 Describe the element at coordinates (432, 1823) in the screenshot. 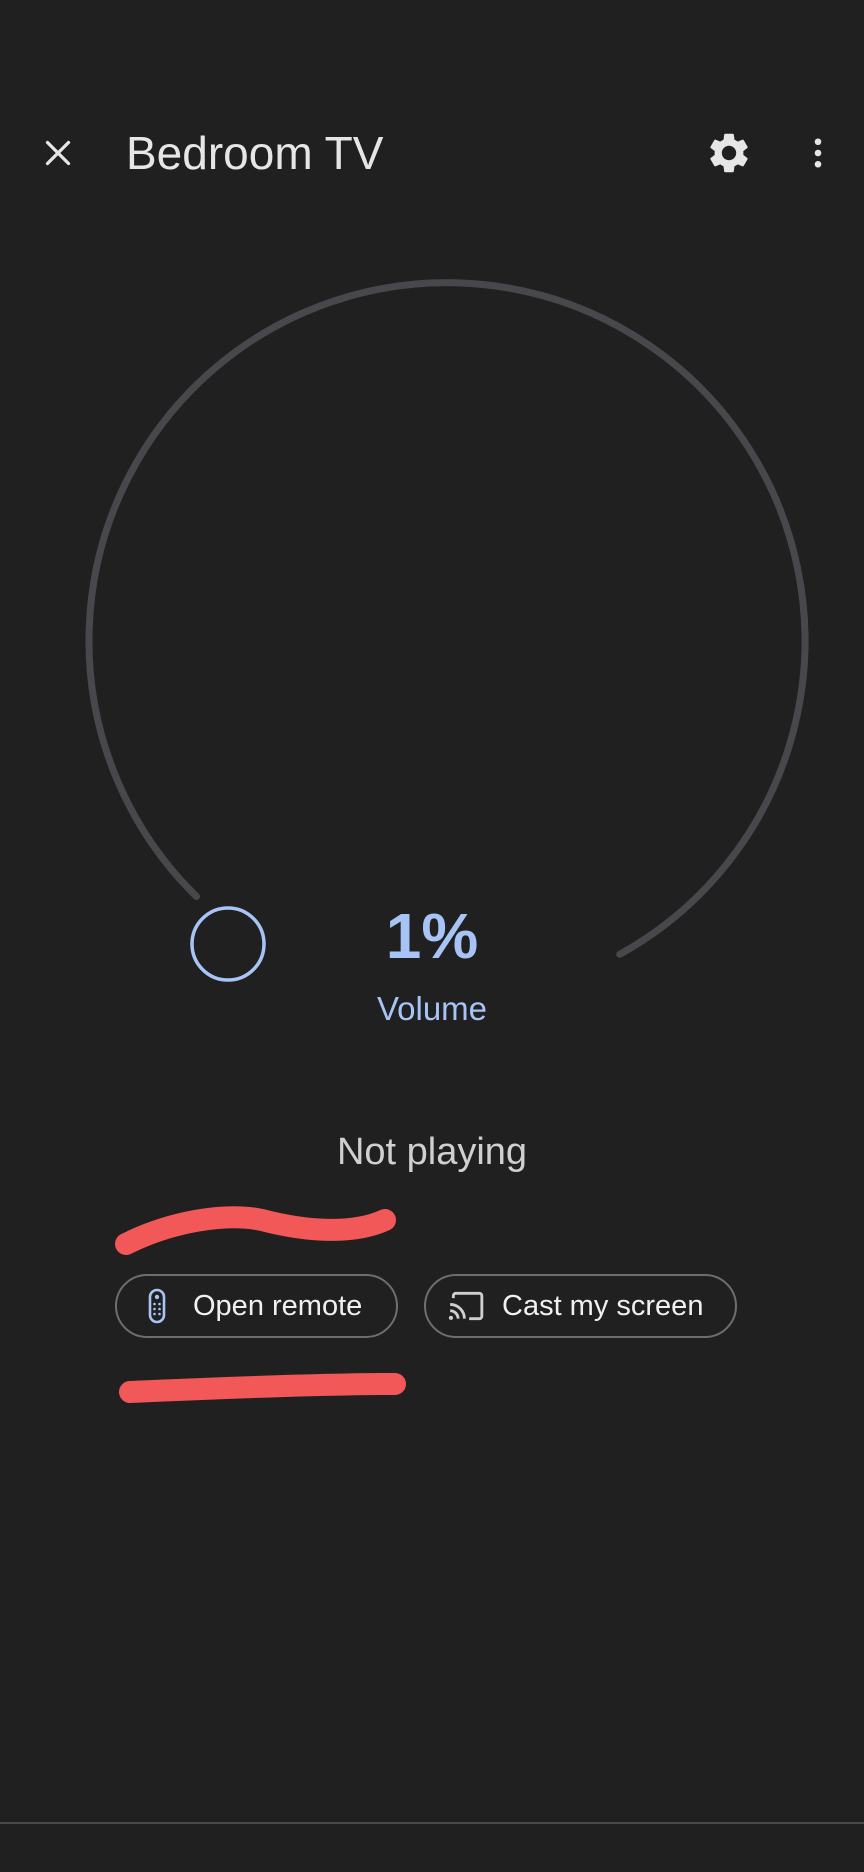

I see `bottom-divider` at that location.